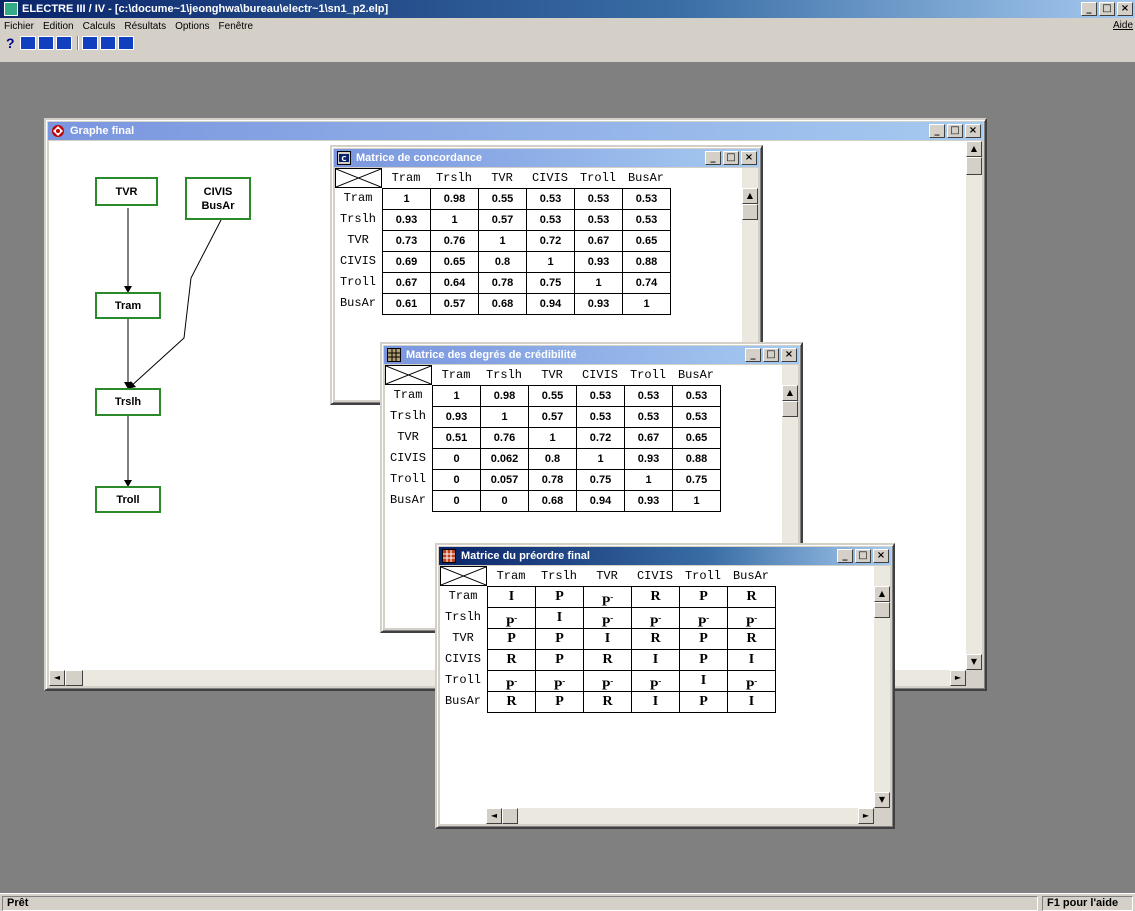 The image size is (1135, 911). What do you see at coordinates (145, 26) in the screenshot?
I see `menu-resultats: Résultats` at bounding box center [145, 26].